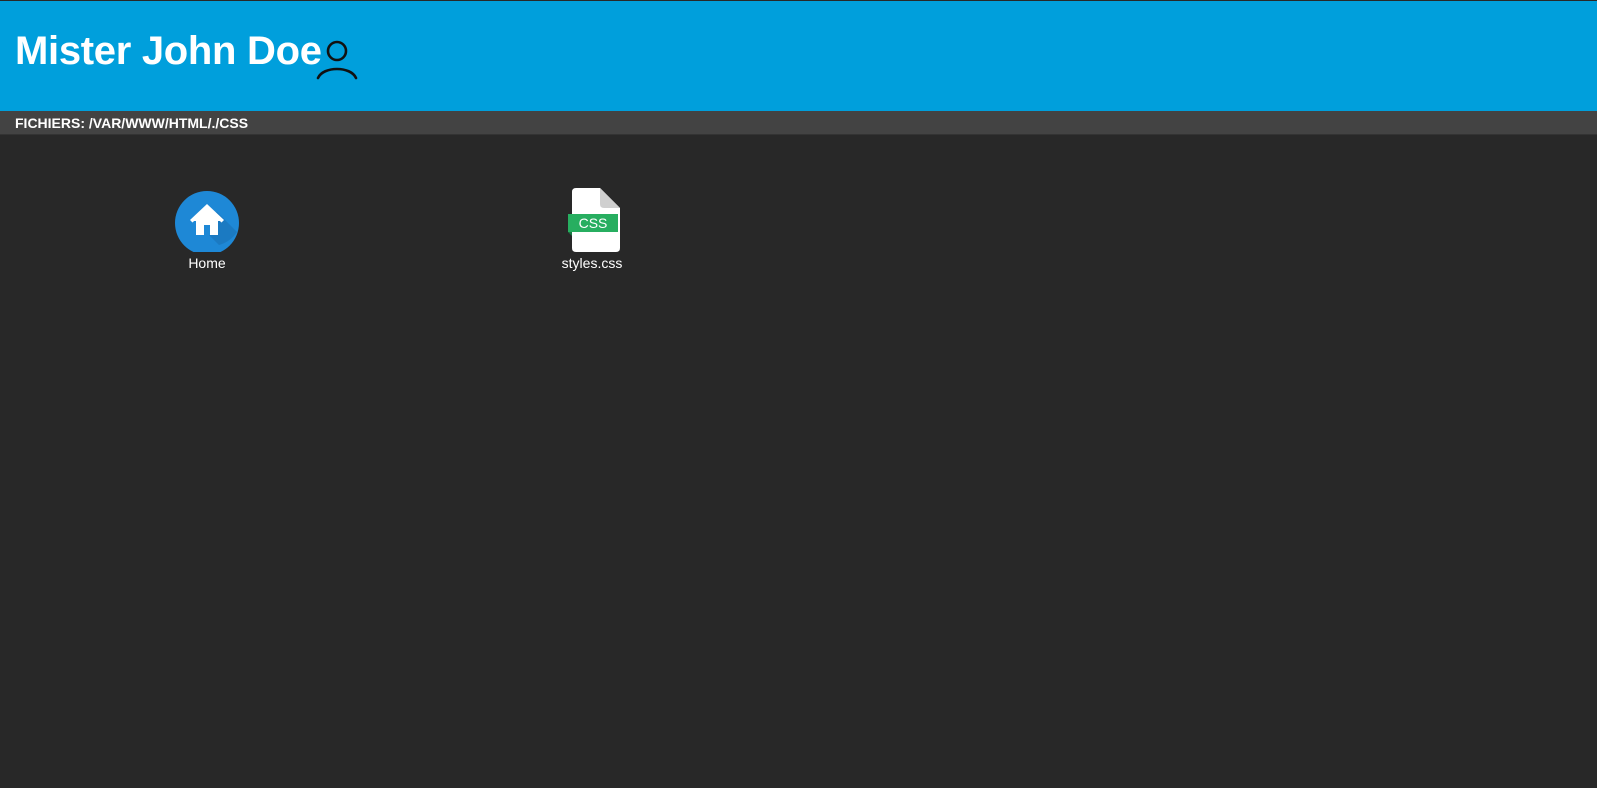 Image resolution: width=1597 pixels, height=788 pixels. I want to click on folder-label: Home, so click(207, 263).